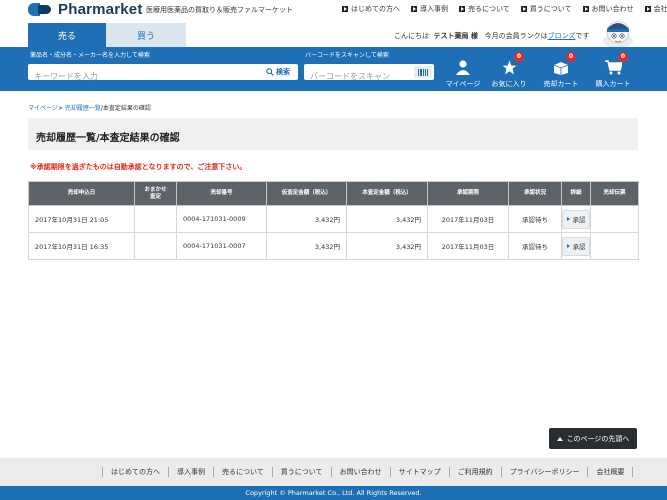 The image size is (667, 500). I want to click on cell-number: 0004-171031-0009, so click(221, 219).